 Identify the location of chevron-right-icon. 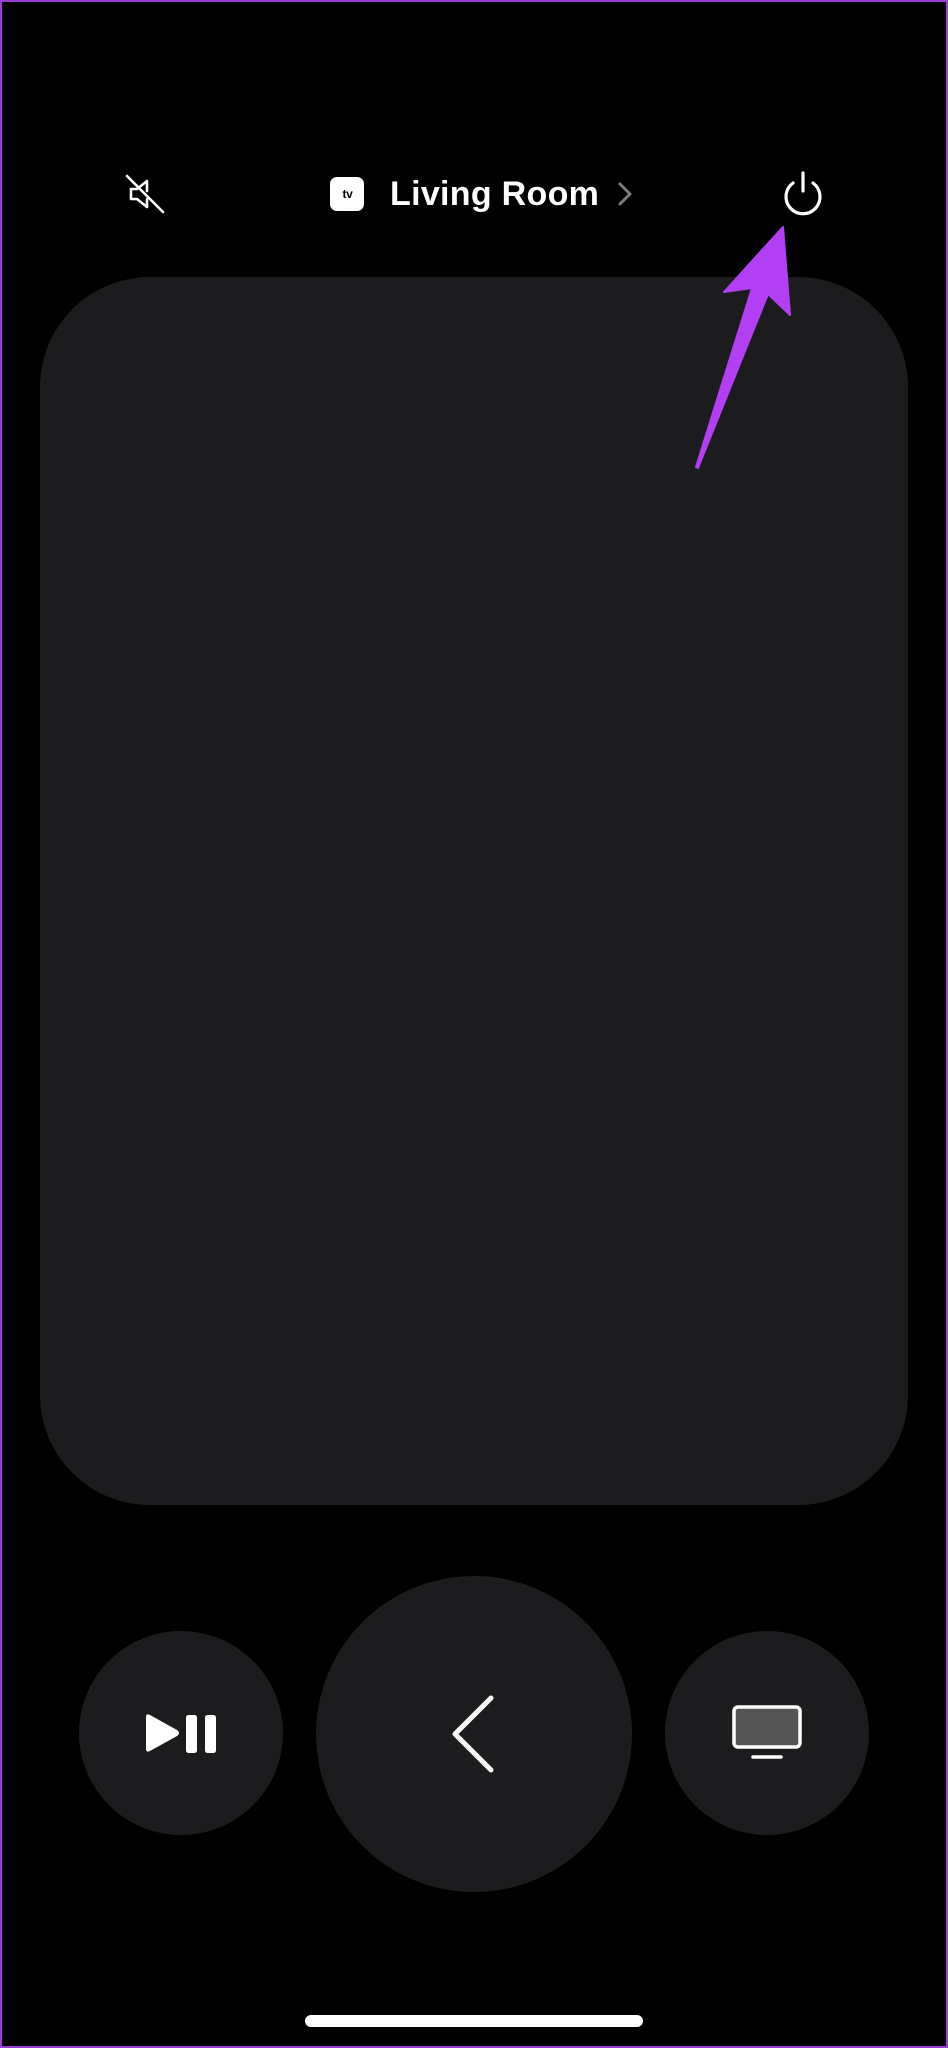
(625, 194).